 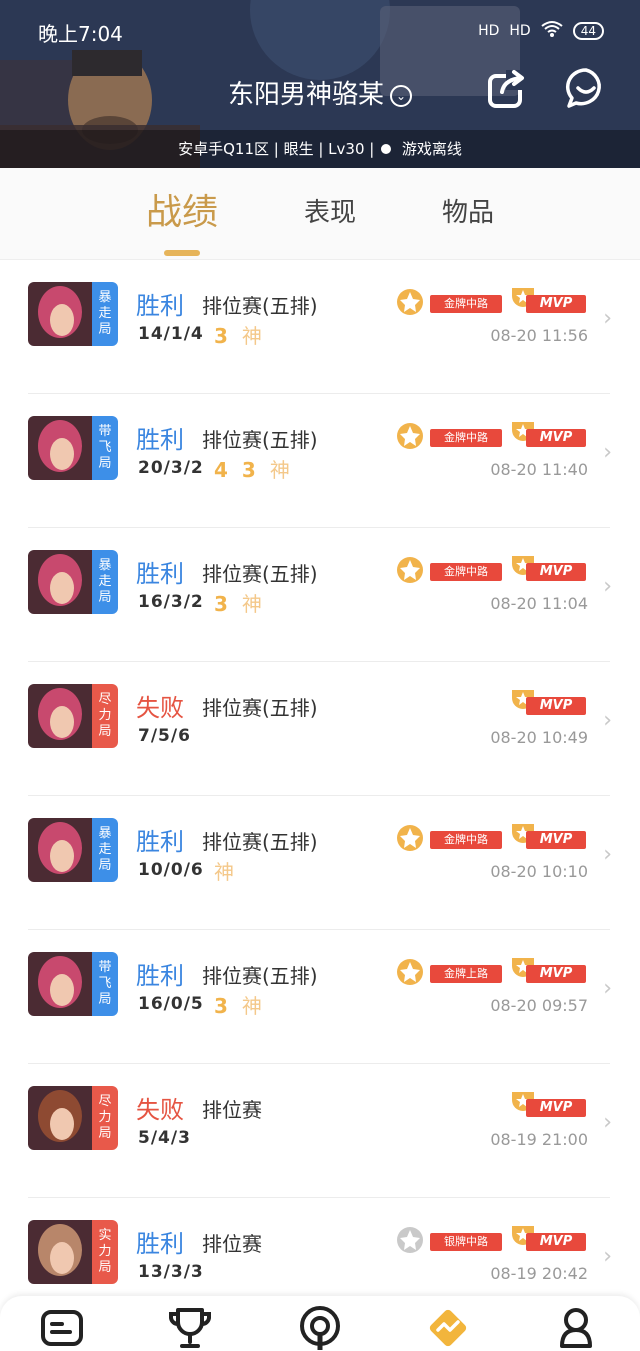 What do you see at coordinates (539, 469) in the screenshot?
I see `match-time: 08-20 11:40` at bounding box center [539, 469].